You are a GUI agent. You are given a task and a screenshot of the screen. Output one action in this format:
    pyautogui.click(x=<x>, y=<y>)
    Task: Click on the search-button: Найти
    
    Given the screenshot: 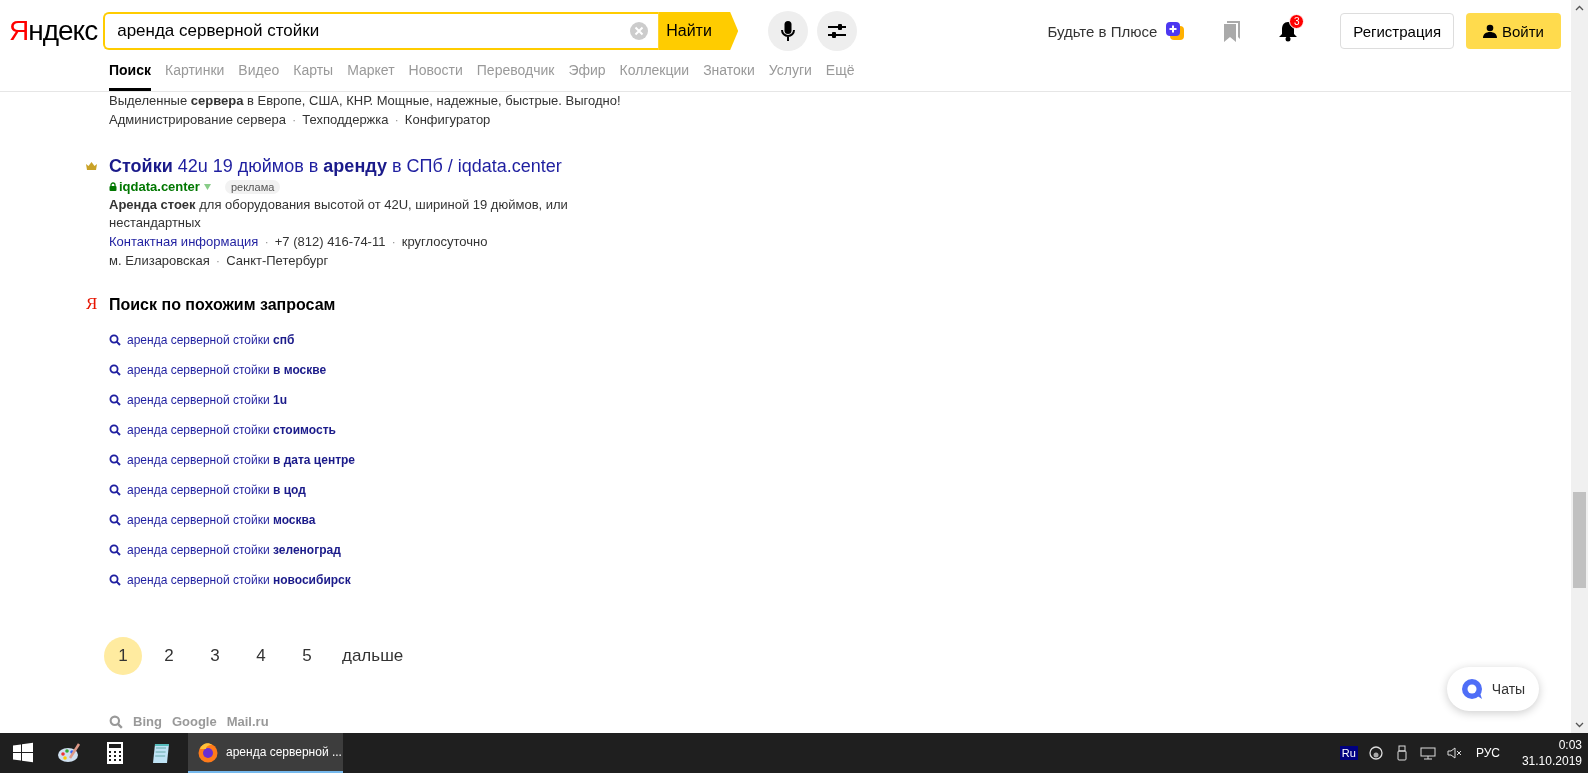 What is the action you would take?
    pyautogui.click(x=698, y=31)
    